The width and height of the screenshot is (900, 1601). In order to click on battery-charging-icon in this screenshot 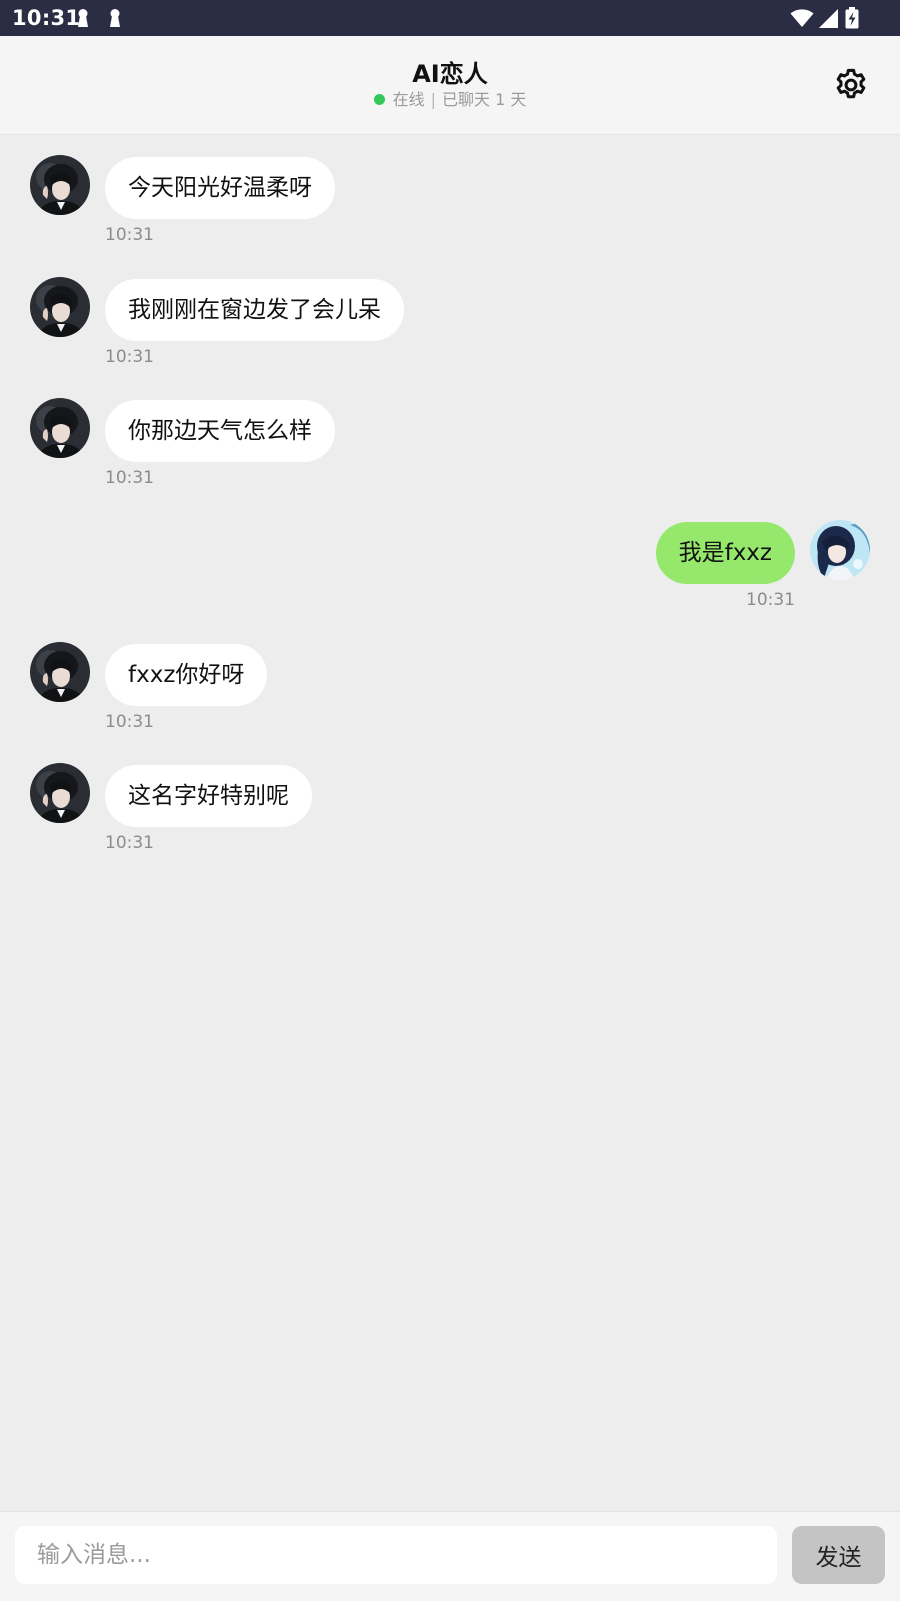, I will do `click(852, 18)`.